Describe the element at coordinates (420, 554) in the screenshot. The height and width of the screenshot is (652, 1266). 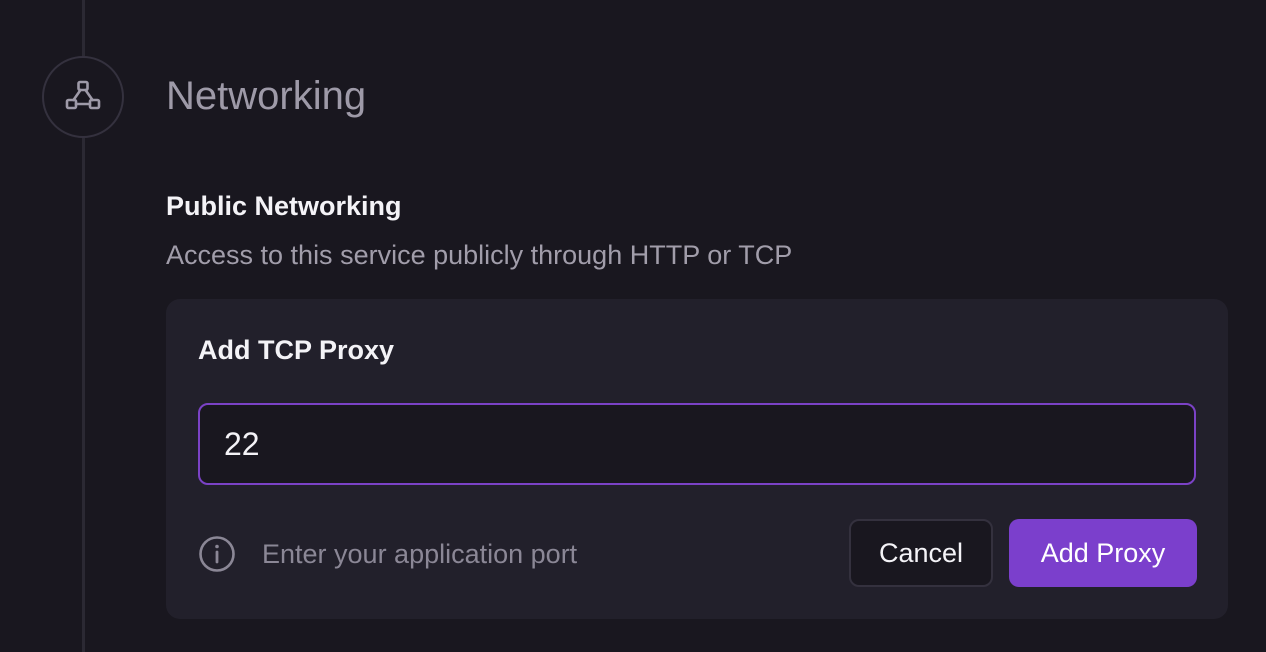
I see `port-hint-text: Enter your application port` at that location.